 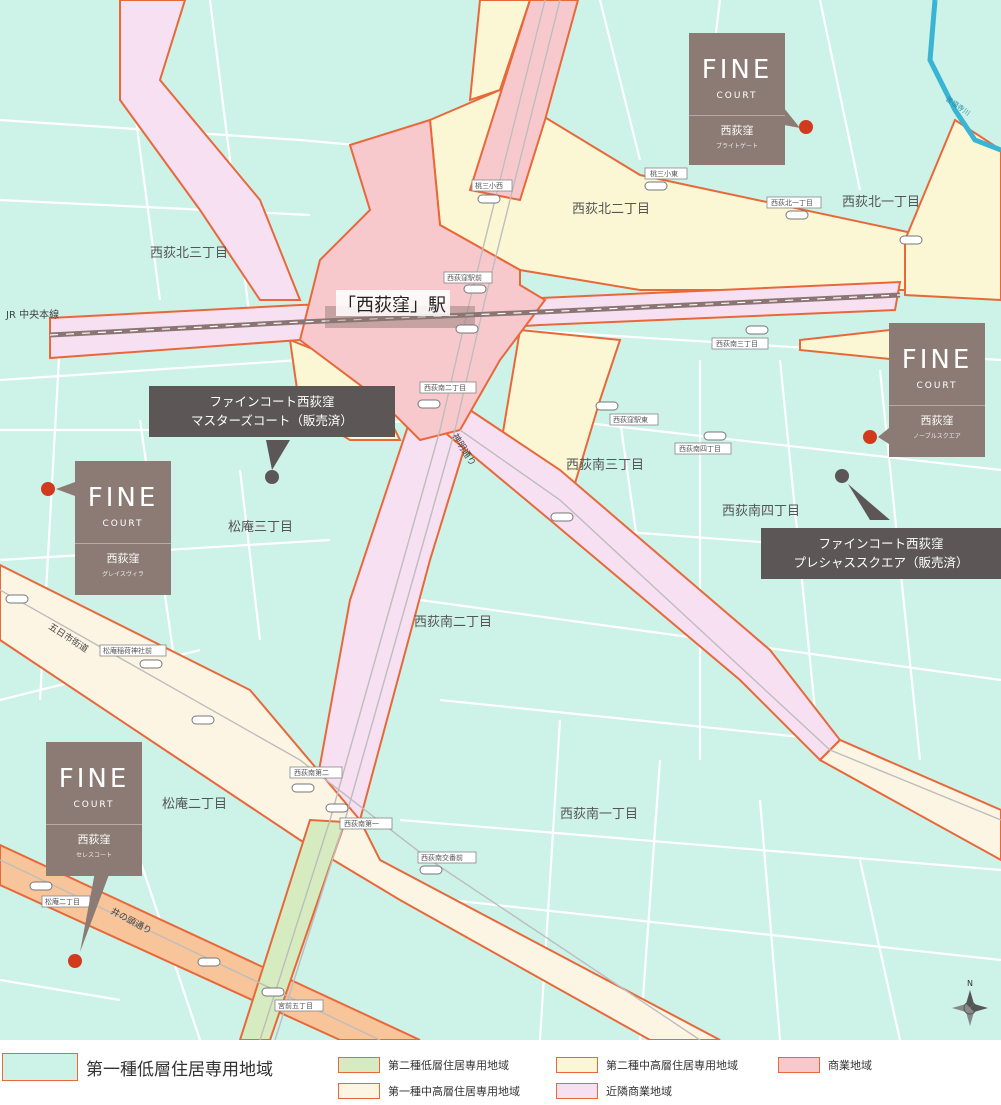 I want to click on svg-text: 西荻南第二, so click(x=311, y=772).